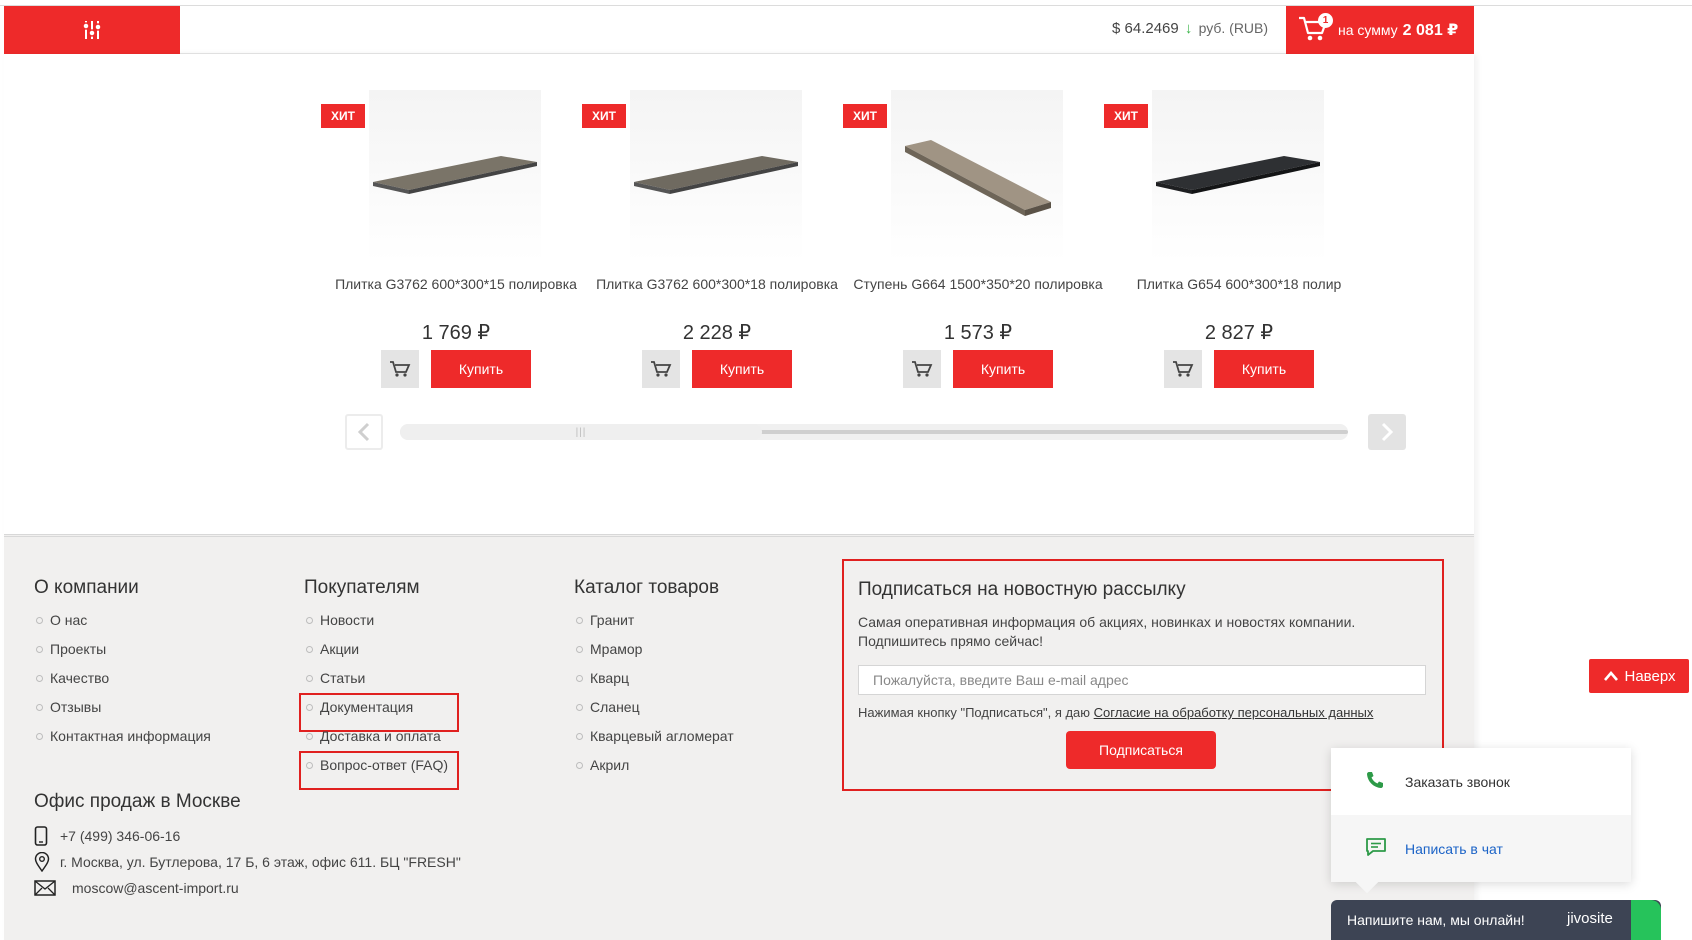 This screenshot has width=1692, height=940. I want to click on footer-heading: Покупателям, so click(362, 587).